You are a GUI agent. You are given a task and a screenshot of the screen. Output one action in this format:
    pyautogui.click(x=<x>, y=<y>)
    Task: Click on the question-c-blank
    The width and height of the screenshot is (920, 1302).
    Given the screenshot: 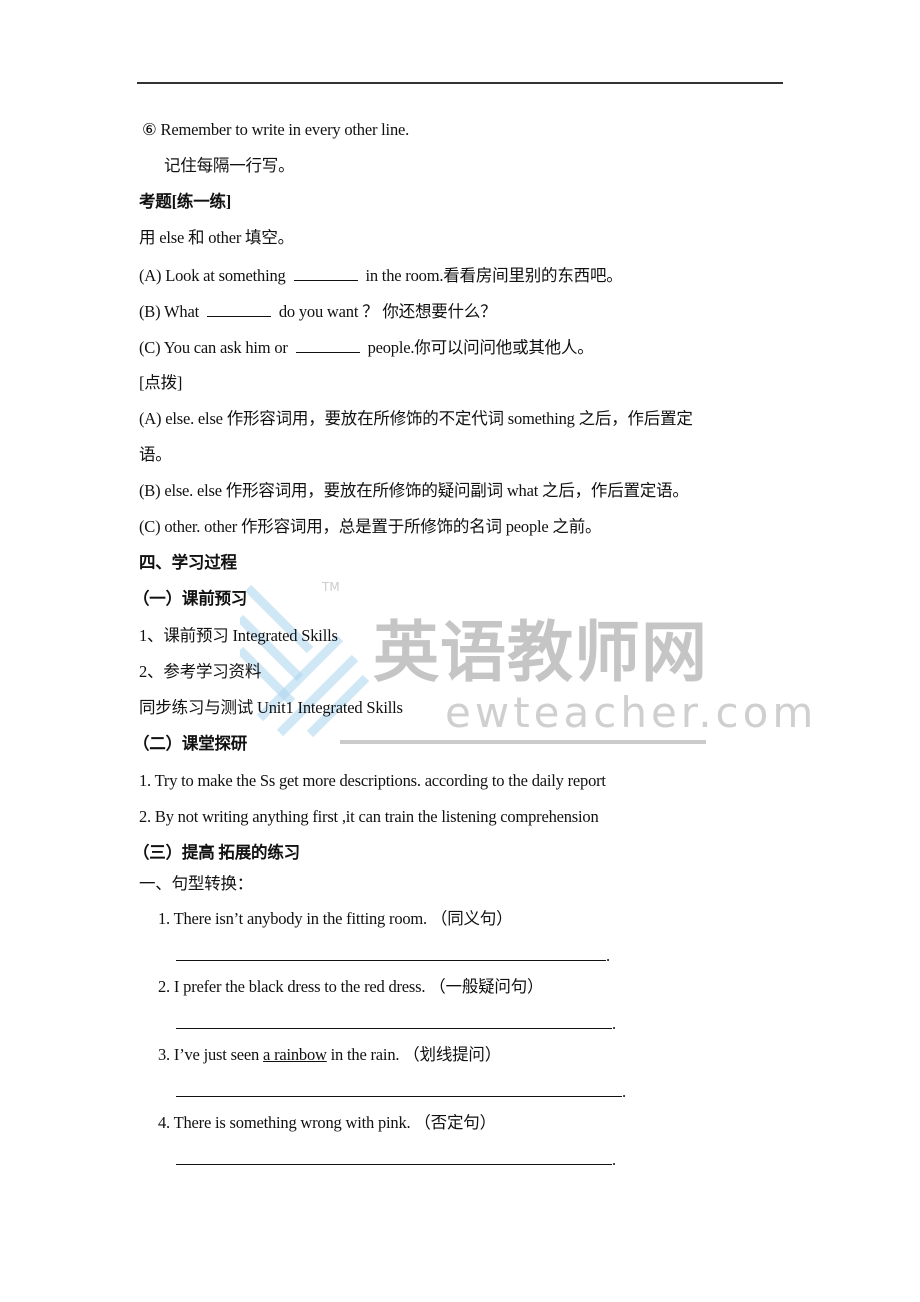 What is the action you would take?
    pyautogui.click(x=327, y=344)
    